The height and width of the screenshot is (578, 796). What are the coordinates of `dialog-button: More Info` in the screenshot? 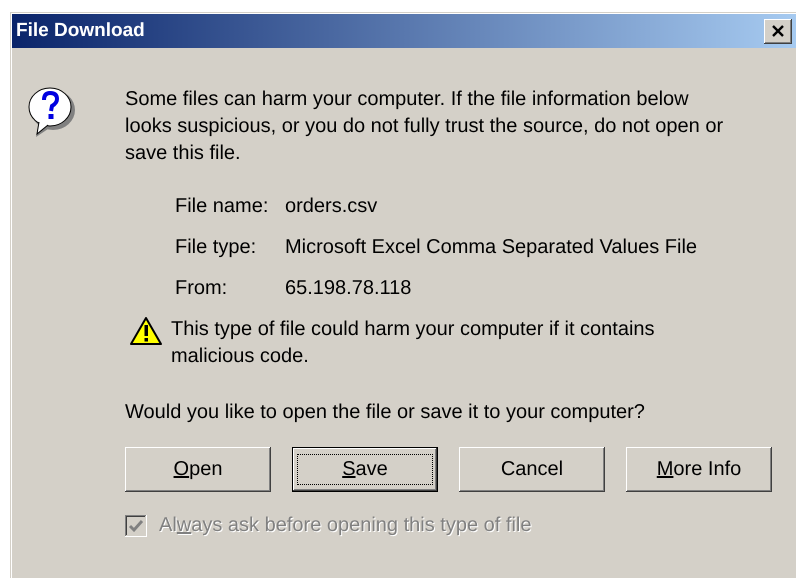 It's located at (699, 469).